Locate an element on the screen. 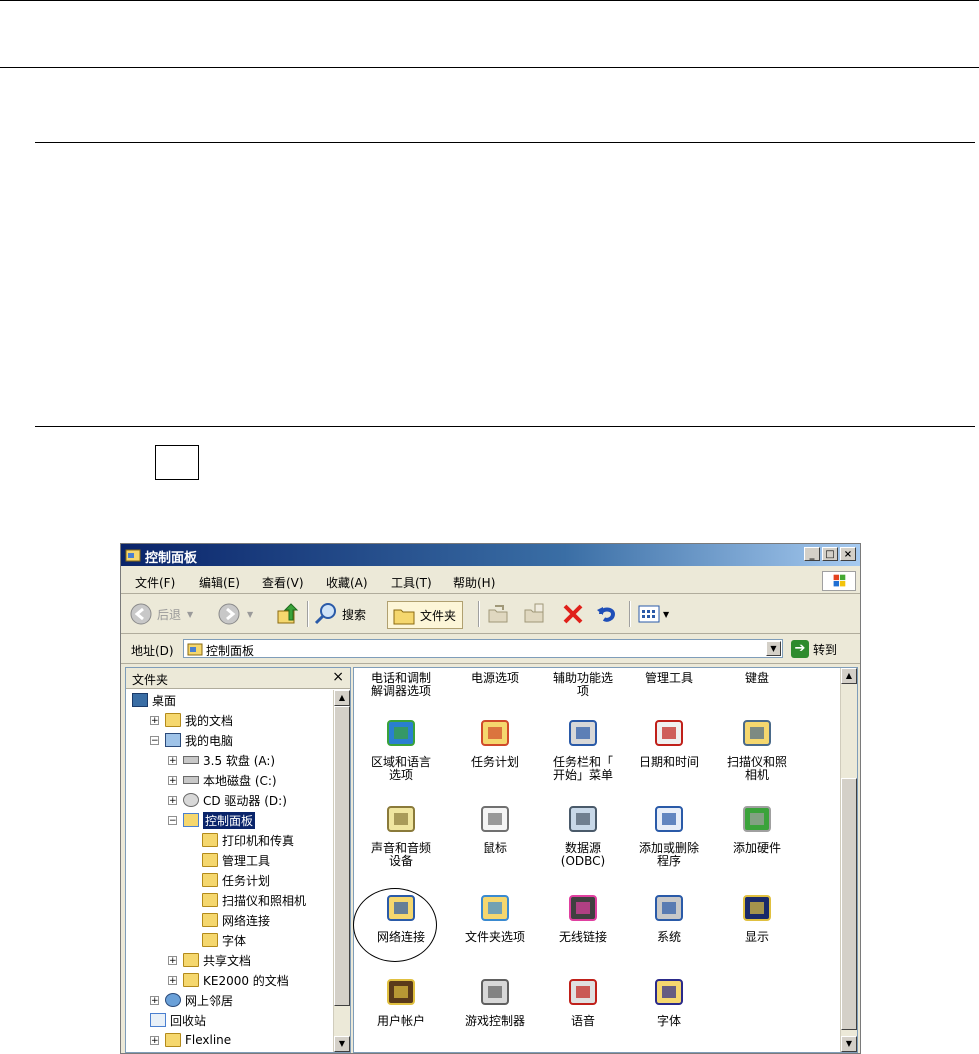 This screenshot has width=979, height=1054. close-button: × is located at coordinates (848, 554).